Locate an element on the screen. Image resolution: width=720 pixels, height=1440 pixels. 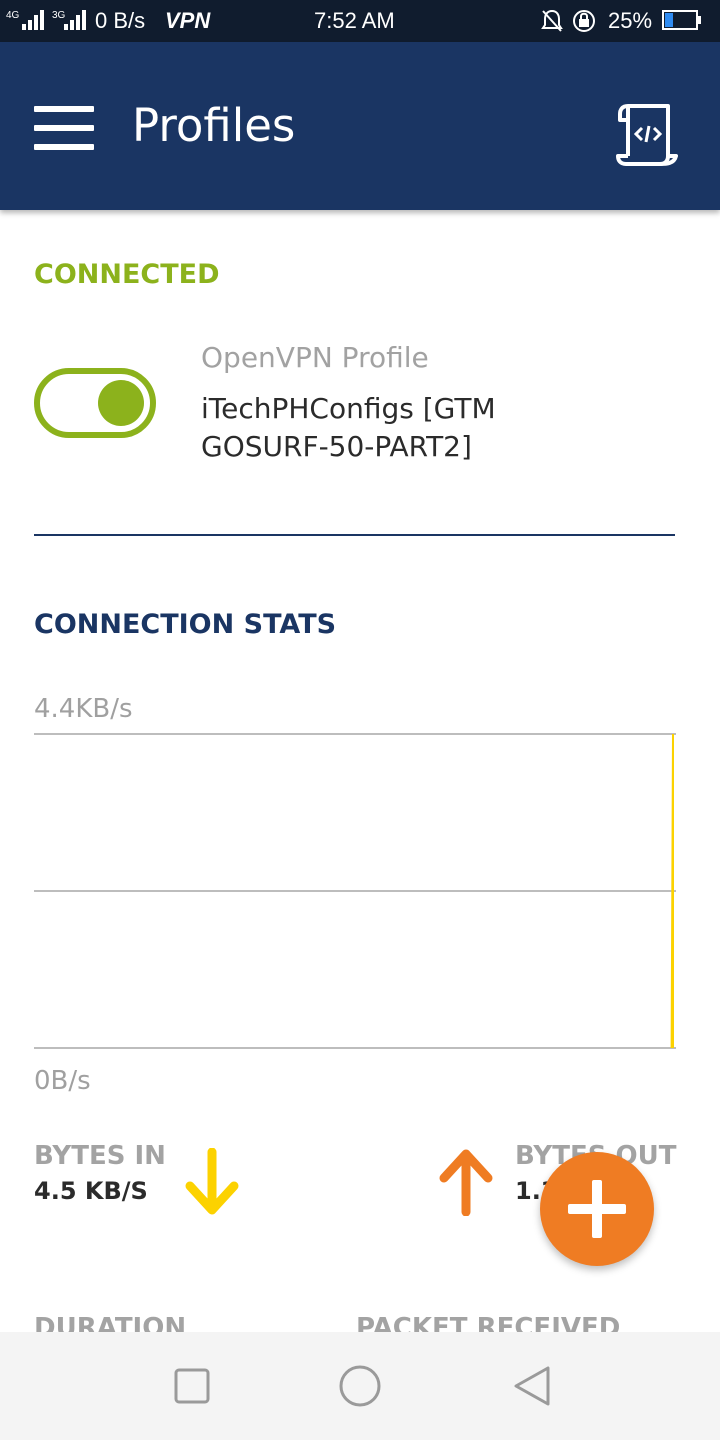
network-speed: 0 B/s is located at coordinates (120, 20).